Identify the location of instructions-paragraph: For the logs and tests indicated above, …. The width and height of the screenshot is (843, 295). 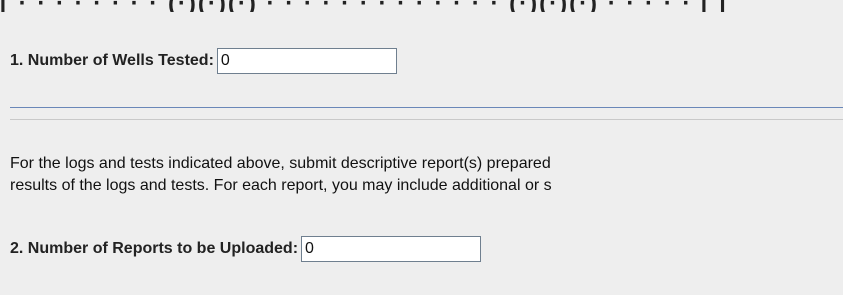
(426, 175).